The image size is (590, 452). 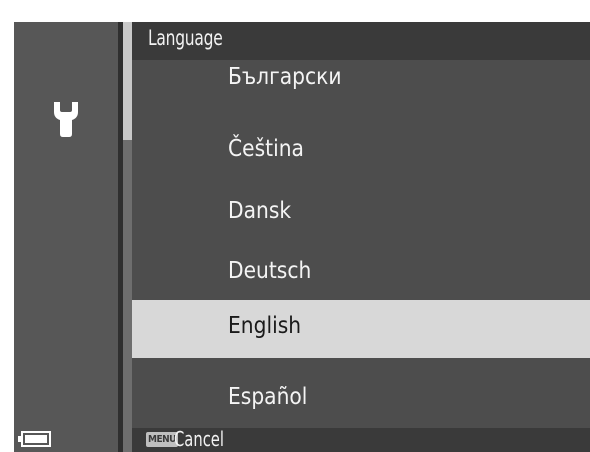 What do you see at coordinates (266, 149) in the screenshot?
I see `language-option-label: Čeština` at bounding box center [266, 149].